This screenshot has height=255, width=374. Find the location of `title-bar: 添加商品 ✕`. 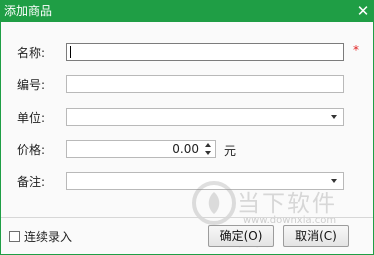

title-bar: 添加商品 ✕ is located at coordinates (187, 11).